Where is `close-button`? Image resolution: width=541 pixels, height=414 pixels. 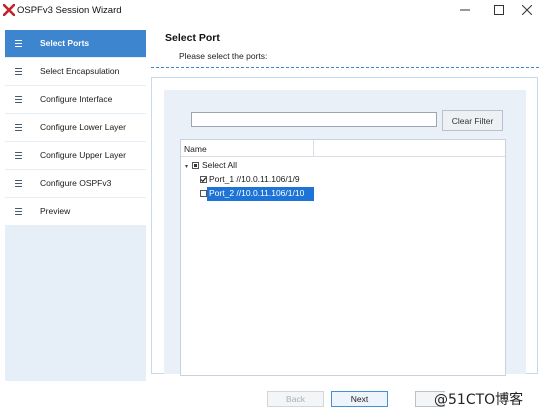
close-button is located at coordinates (525, 10).